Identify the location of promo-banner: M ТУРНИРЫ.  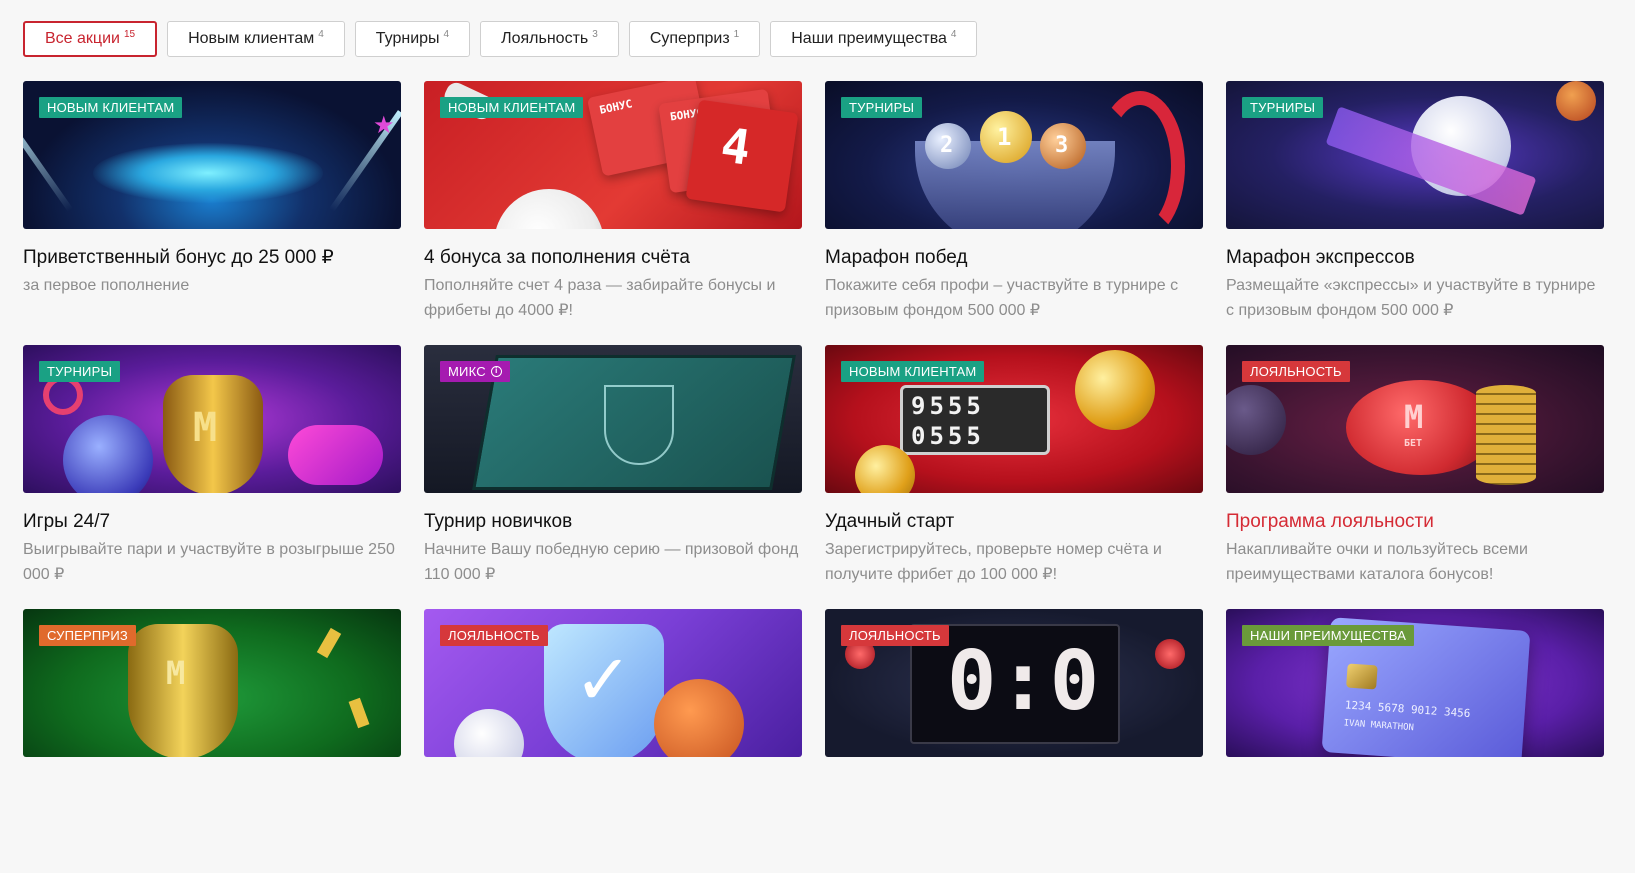
(212, 419).